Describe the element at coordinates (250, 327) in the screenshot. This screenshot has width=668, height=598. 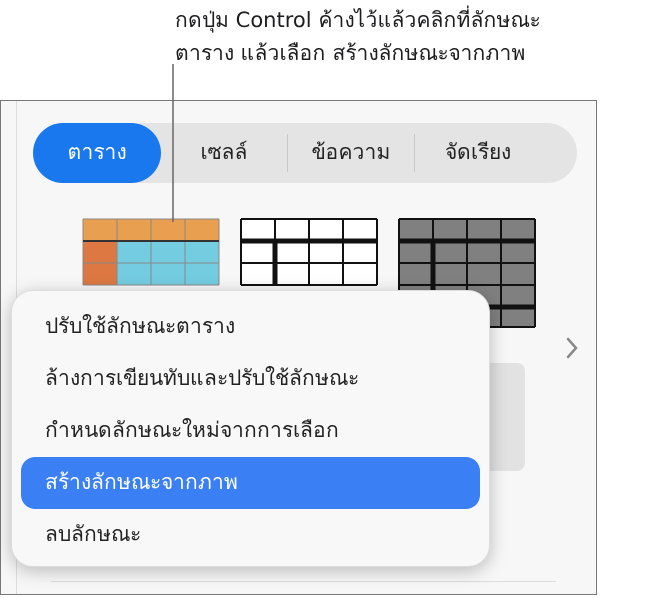
I see `menu-item: ปรับใช้ลักษณะตาราง` at that location.